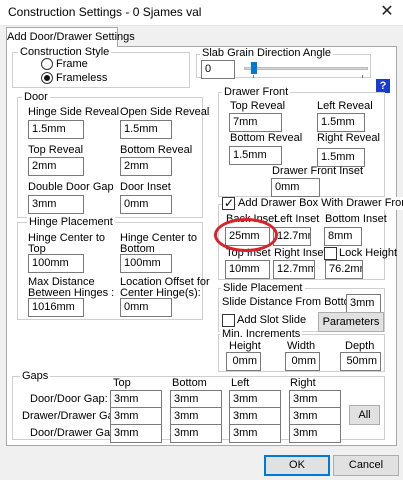 Image resolution: width=403 pixels, height=480 pixels. What do you see at coordinates (105, 12) in the screenshot?
I see `window-title: Construction Settings - 0 Sjames val` at bounding box center [105, 12].